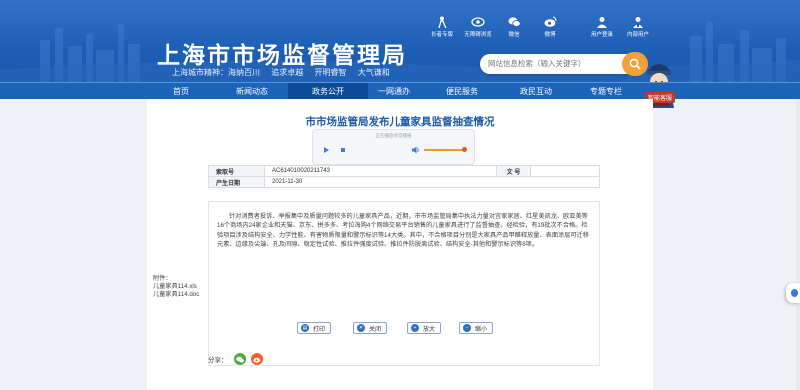  Describe the element at coordinates (373, 72) in the screenshot. I see `spirit-4: 大气谦和` at that location.